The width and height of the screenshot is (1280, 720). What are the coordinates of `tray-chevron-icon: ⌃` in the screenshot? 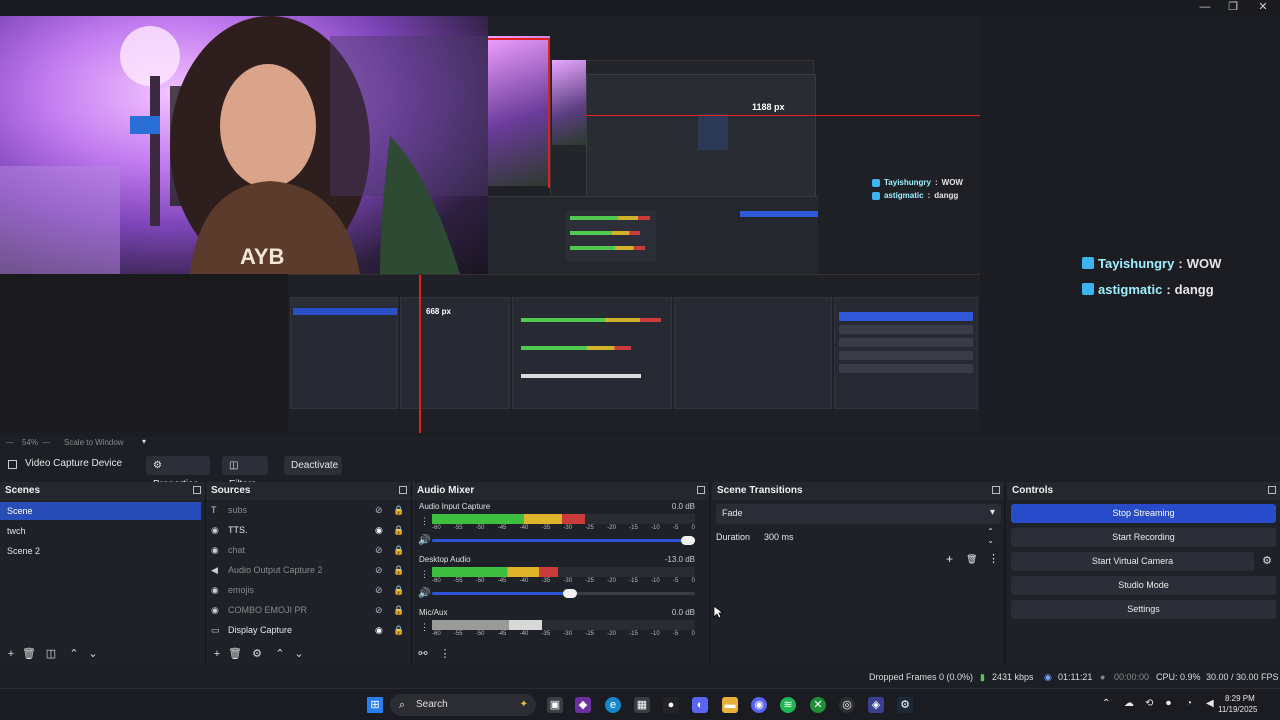 It's located at (1106, 703).